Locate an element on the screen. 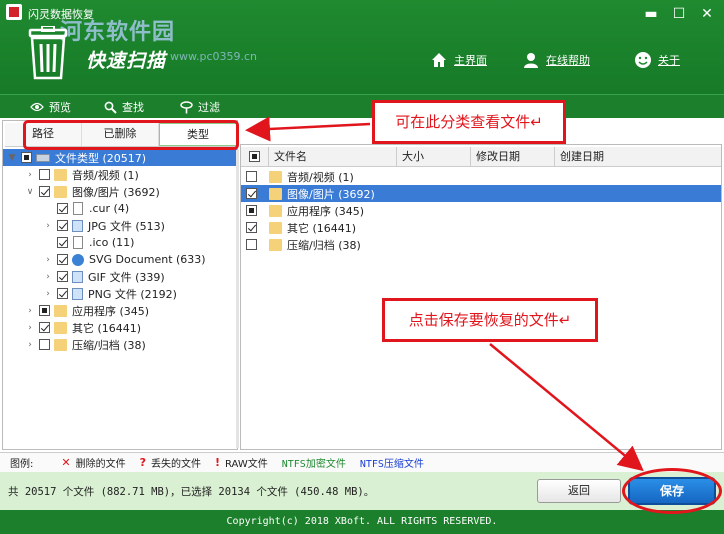 This screenshot has width=724, height=534. tree-item: › 压缩/归档 (38) is located at coordinates (120, 344).